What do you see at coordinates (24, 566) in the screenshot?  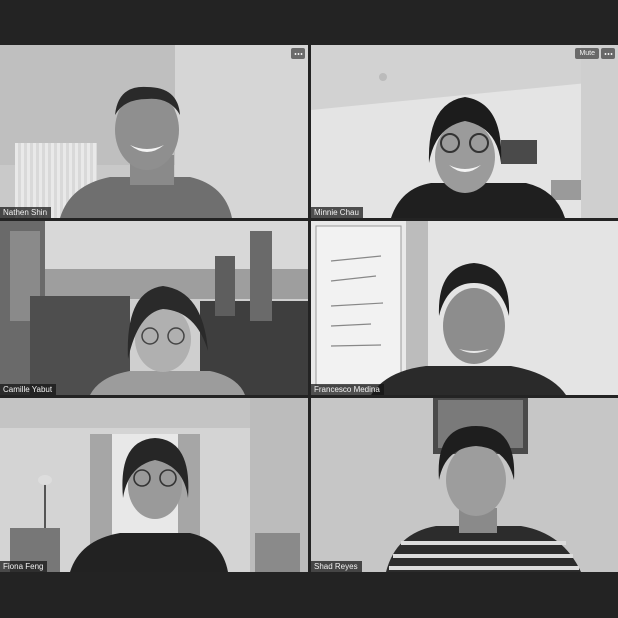 I see `participant-name: Fiona Feng` at bounding box center [24, 566].